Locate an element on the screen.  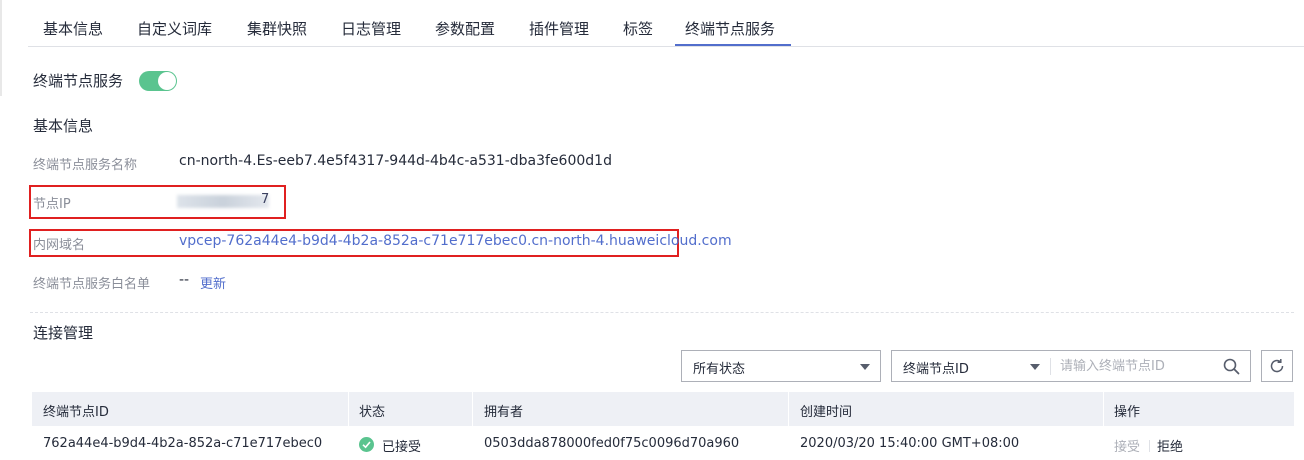
whitelist-update-link: 更新 is located at coordinates (213, 282).